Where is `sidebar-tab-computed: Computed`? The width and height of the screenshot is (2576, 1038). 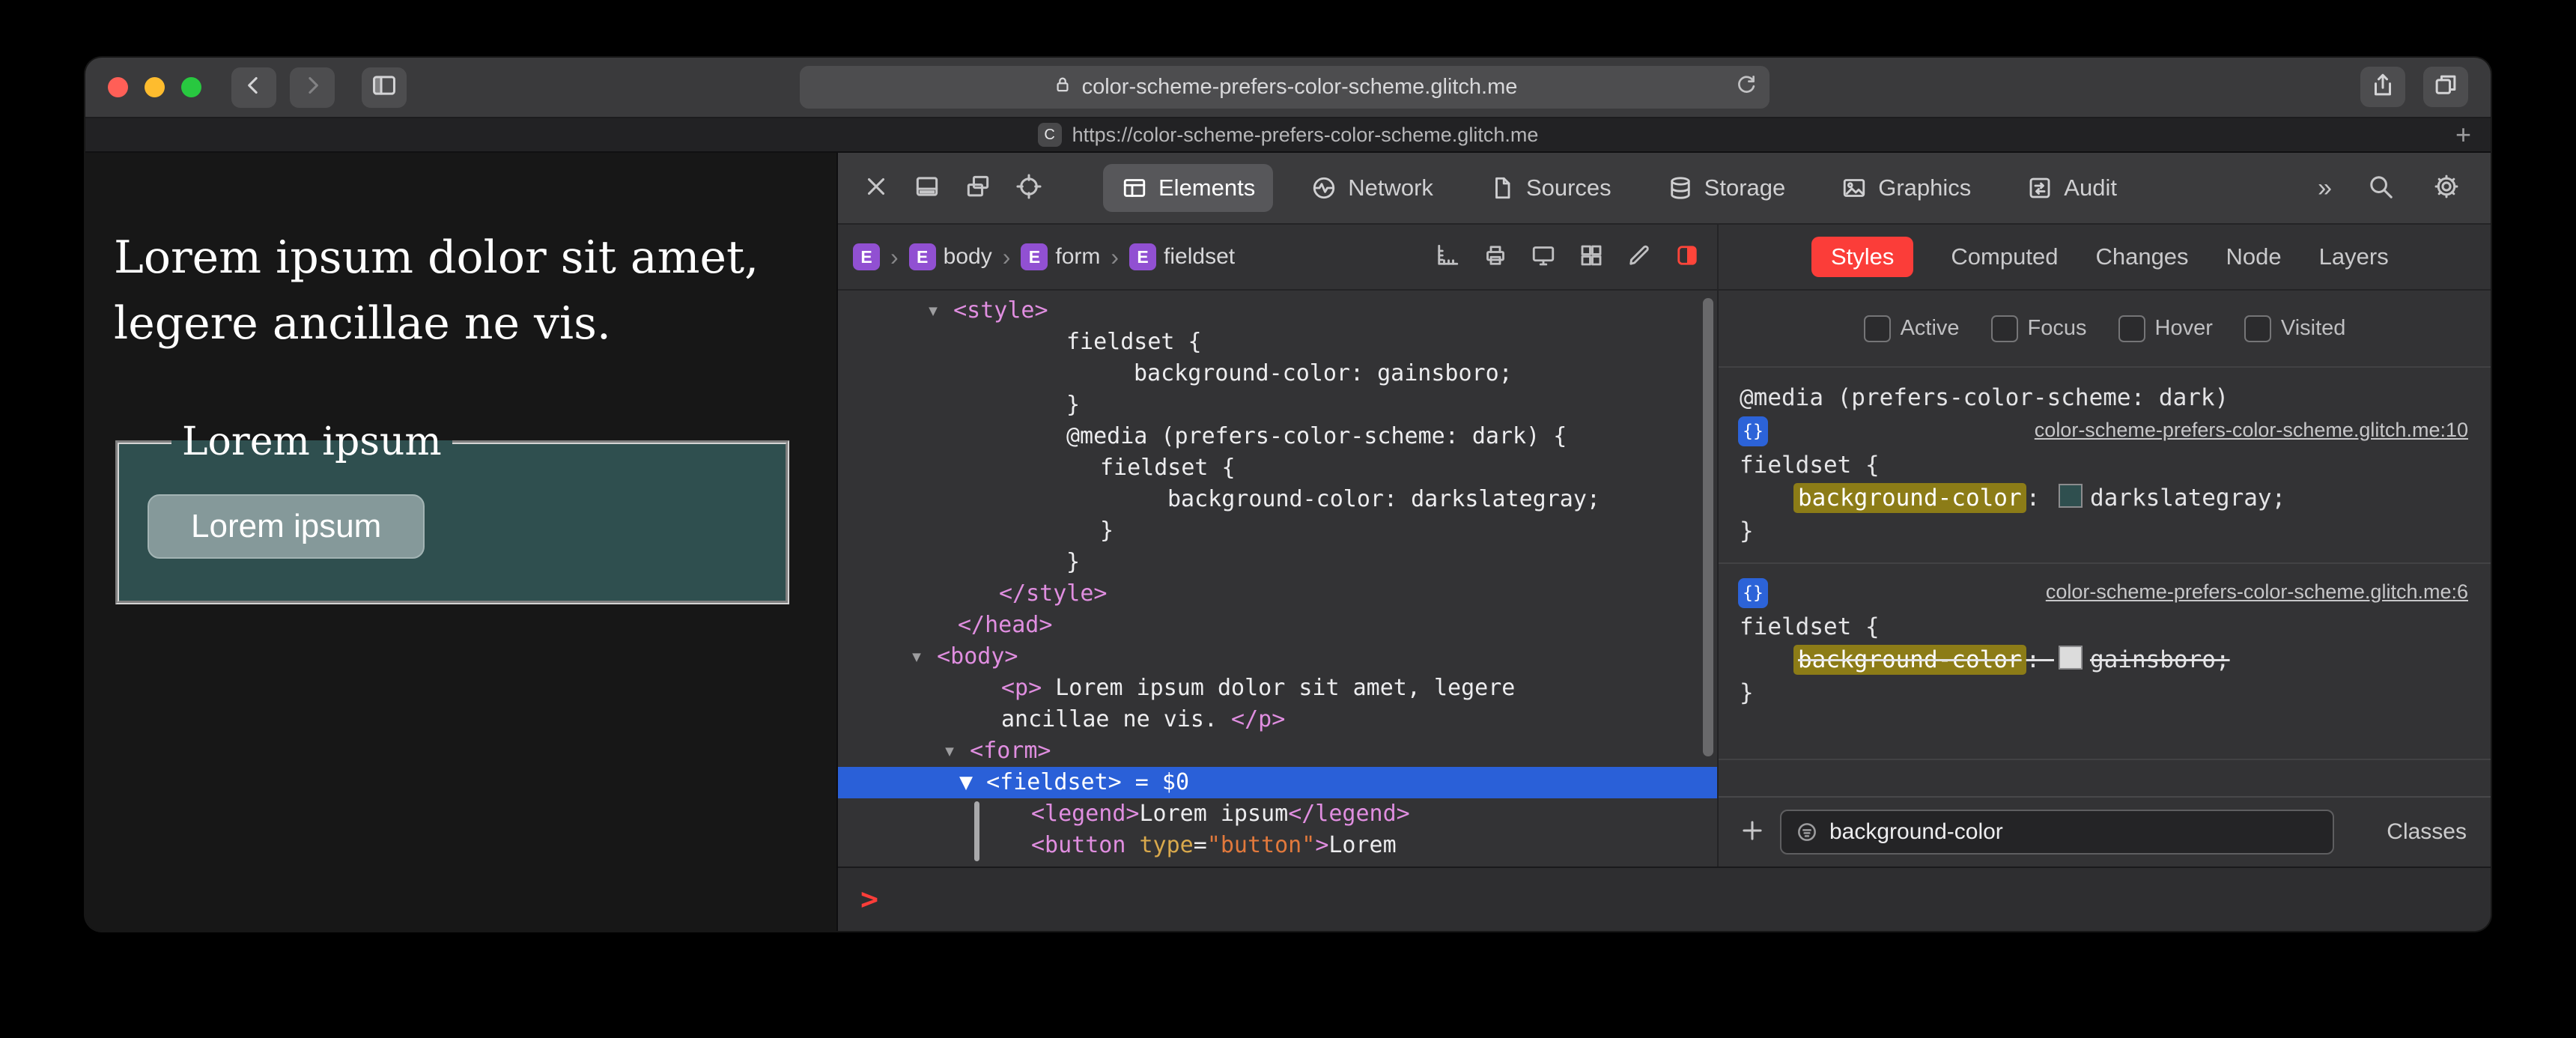 sidebar-tab-computed: Computed is located at coordinates (2004, 256).